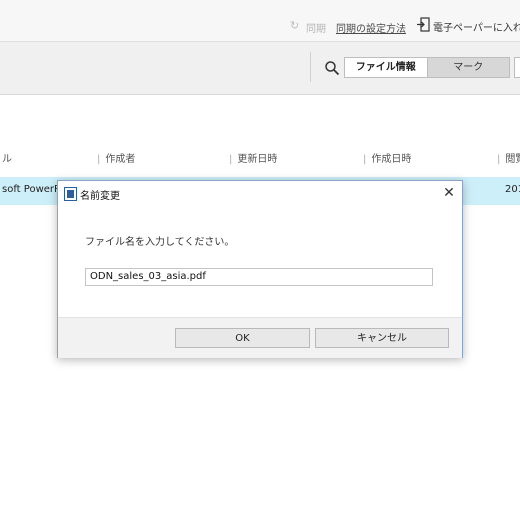  I want to click on info-tabs: ファイル情報 マーク, so click(427, 67).